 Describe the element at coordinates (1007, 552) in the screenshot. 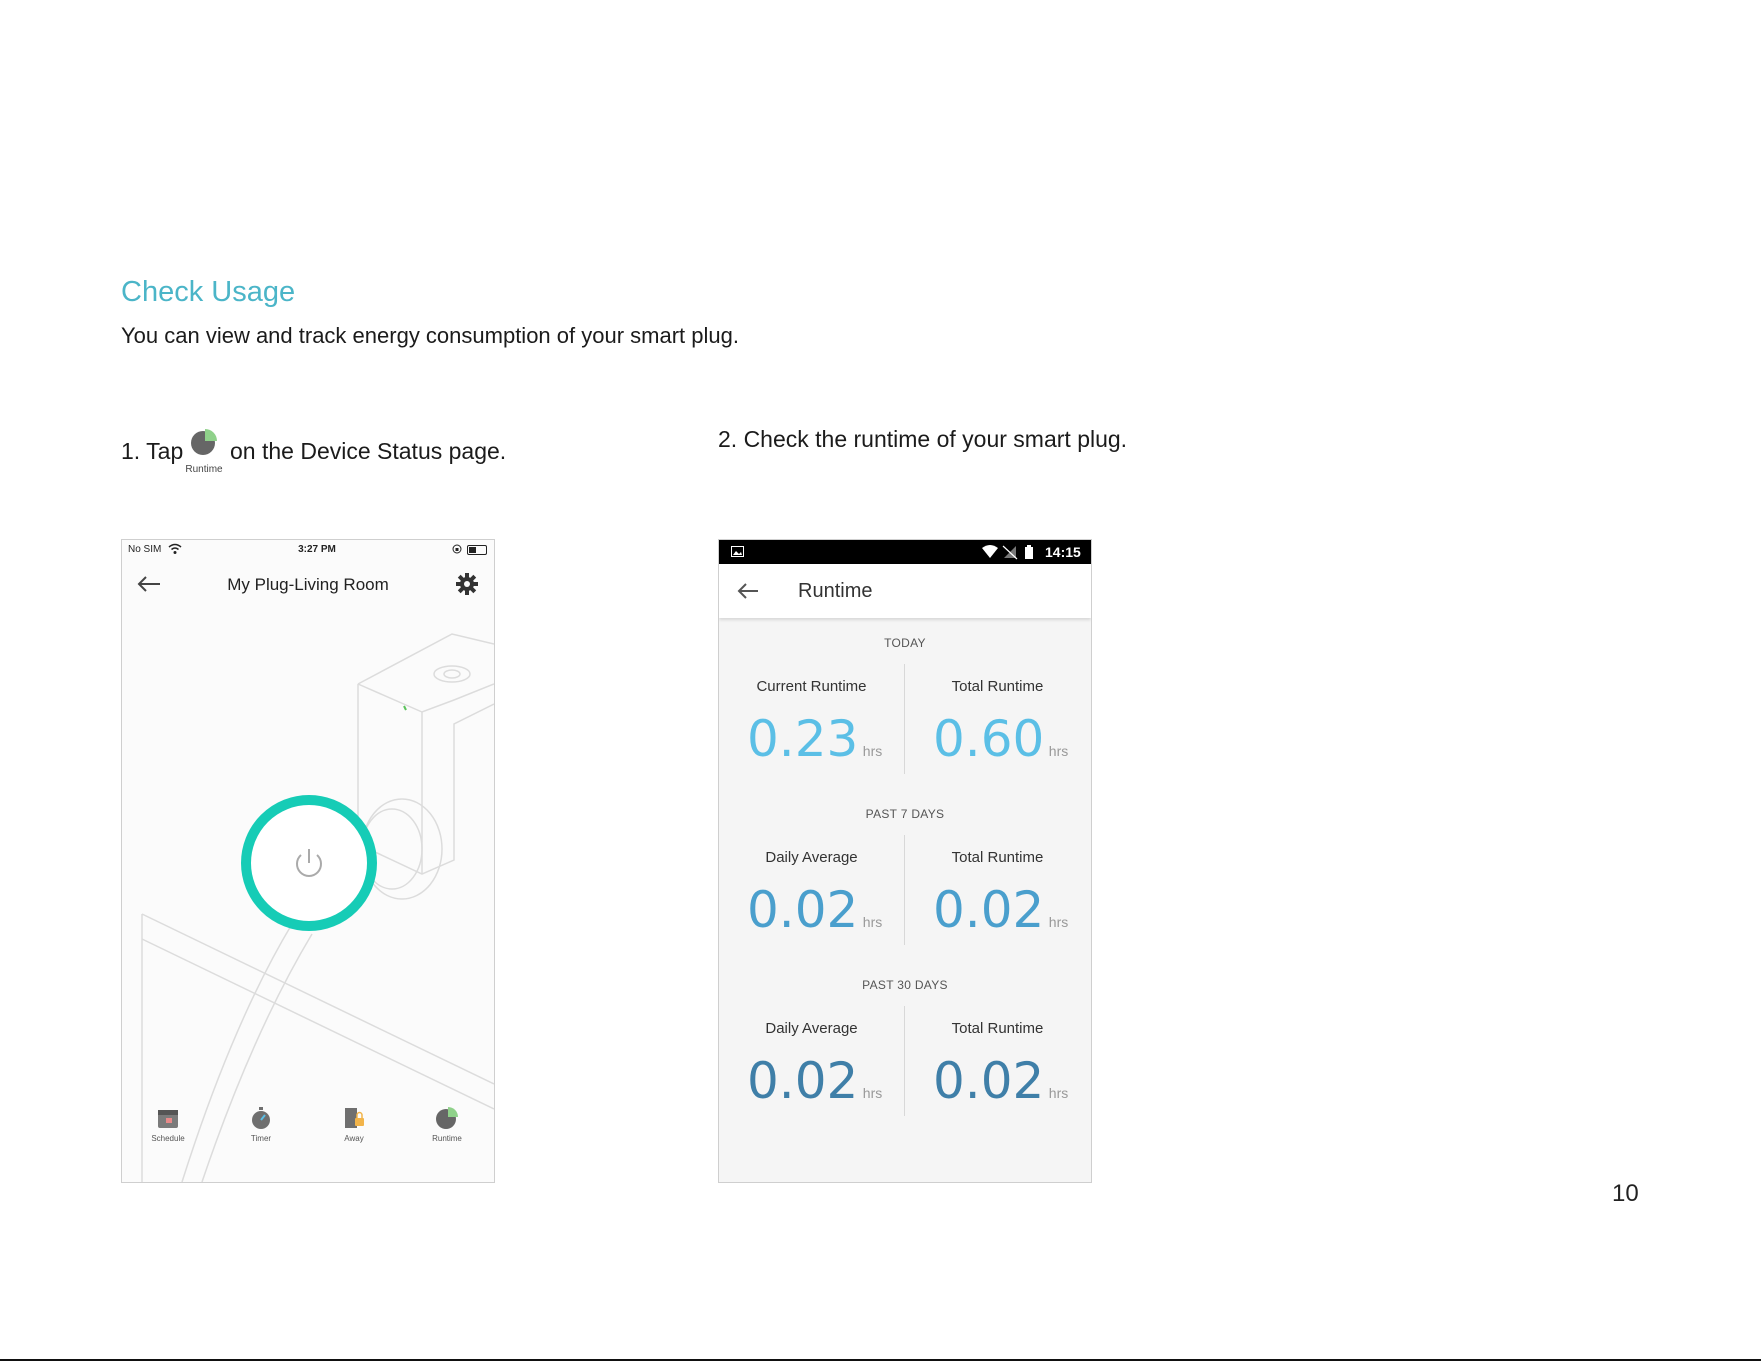

I see `signal-icons` at that location.